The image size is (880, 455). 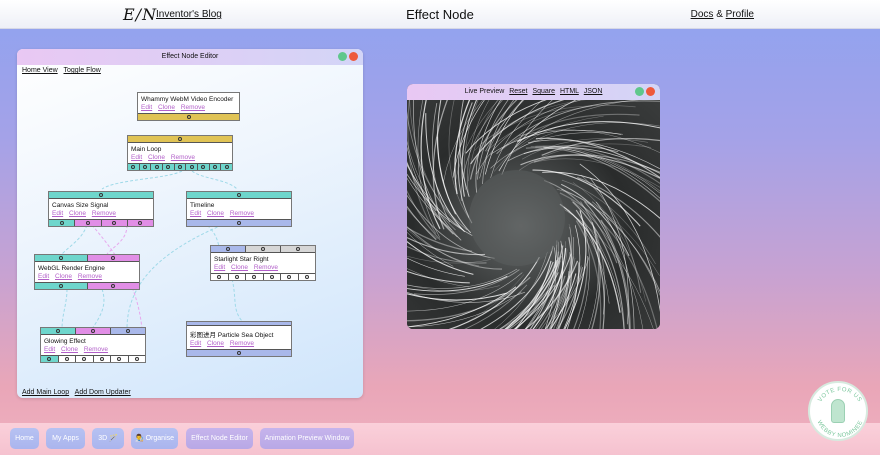 What do you see at coordinates (702, 14) in the screenshot?
I see `docs-link: Docs` at bounding box center [702, 14].